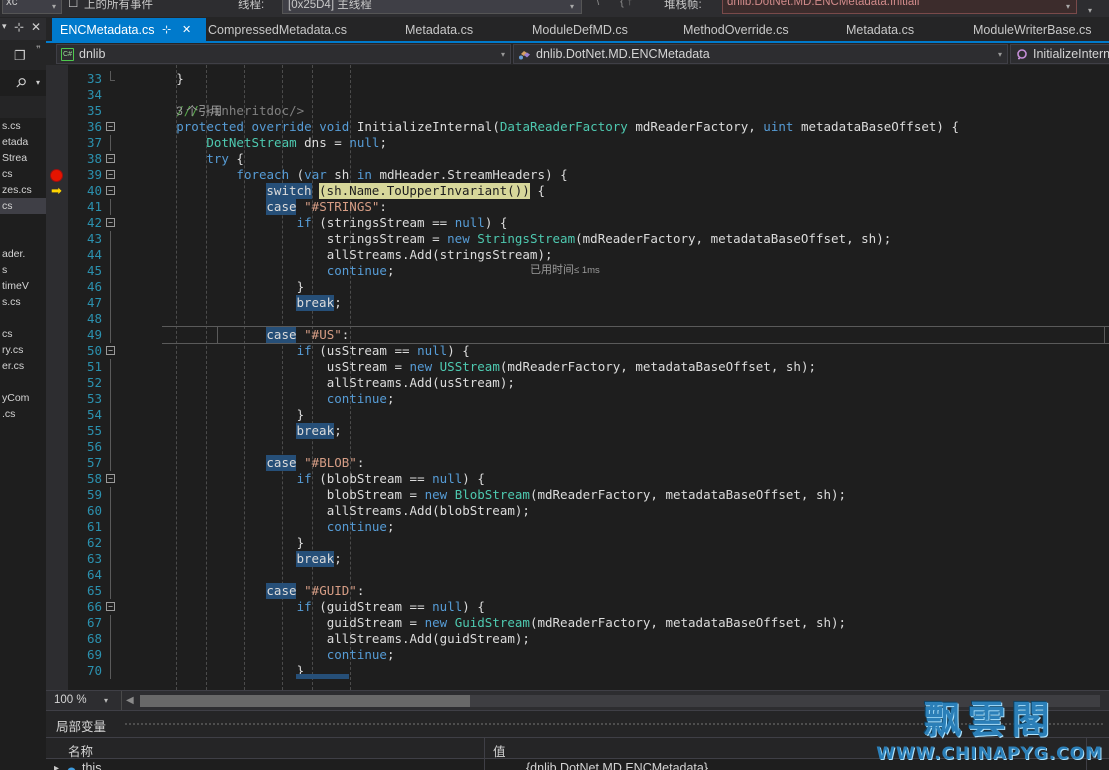  Describe the element at coordinates (588, 591) in the screenshot. I see `code-line: case "#GUID":` at that location.